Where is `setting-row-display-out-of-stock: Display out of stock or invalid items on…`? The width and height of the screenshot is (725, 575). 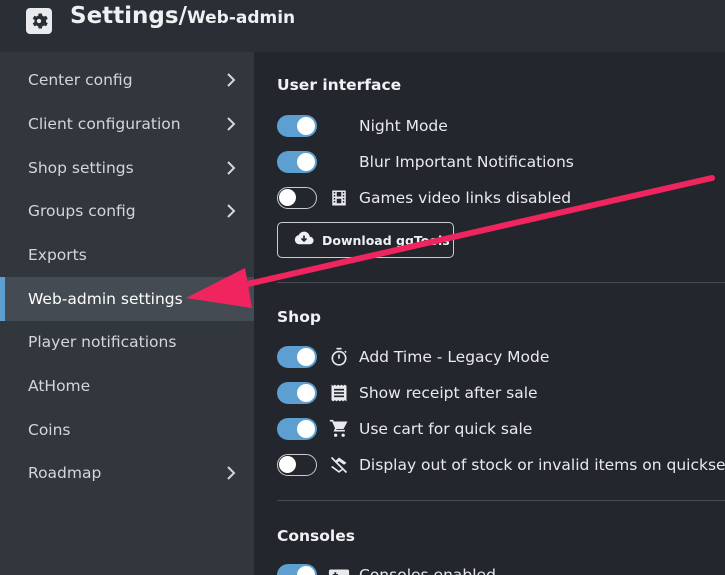
setting-row-display-out-of-stock: Display out of stock or invalid items on… is located at coordinates (501, 465).